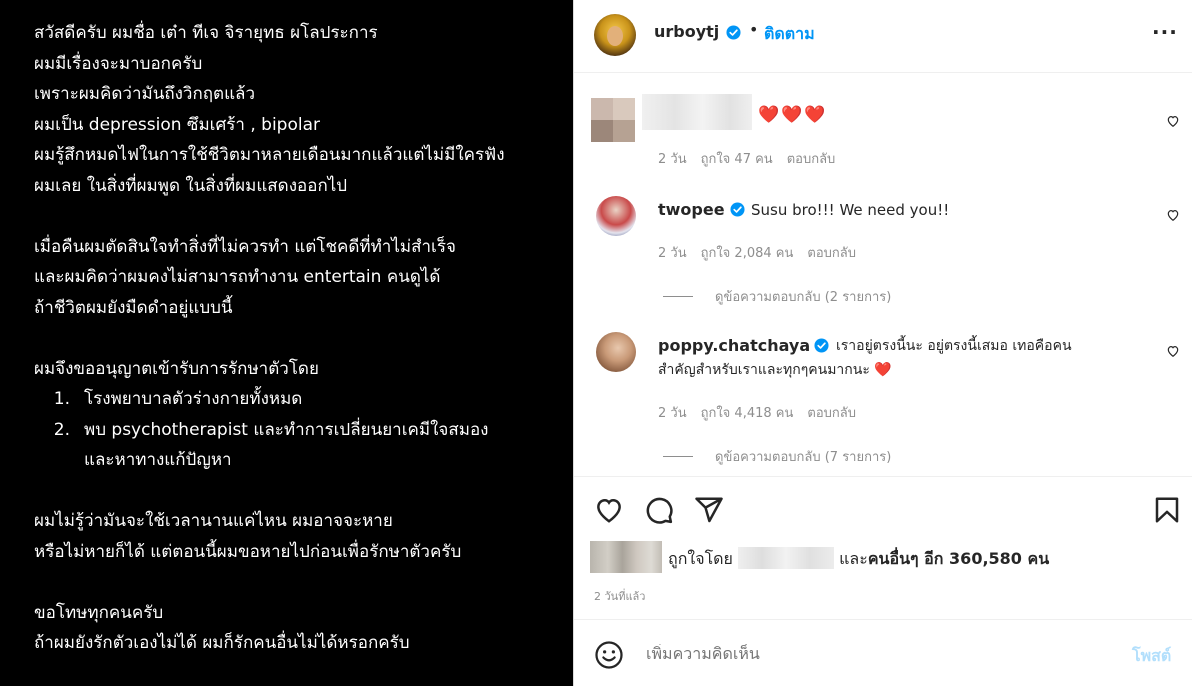 Image resolution: width=1192 pixels, height=687 pixels. Describe the element at coordinates (193, 399) in the screenshot. I see `list-text: โรงพยาบาลตัวร่างกายทั้งหมด` at that location.